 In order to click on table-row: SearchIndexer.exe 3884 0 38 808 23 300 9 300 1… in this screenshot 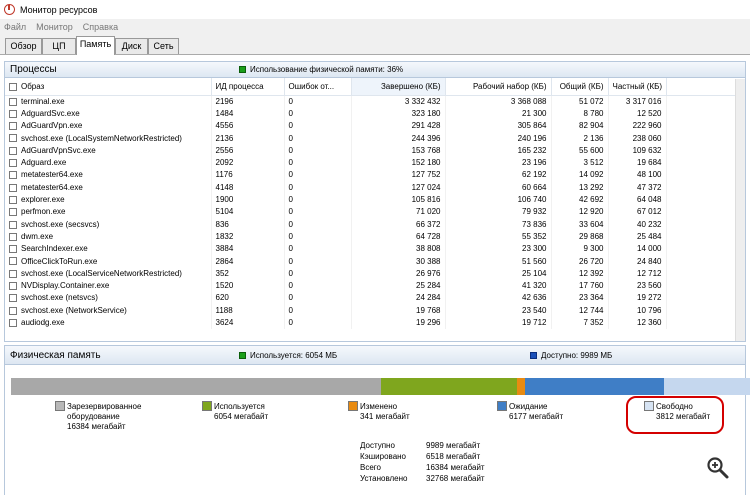, I will do `click(375, 248)`.